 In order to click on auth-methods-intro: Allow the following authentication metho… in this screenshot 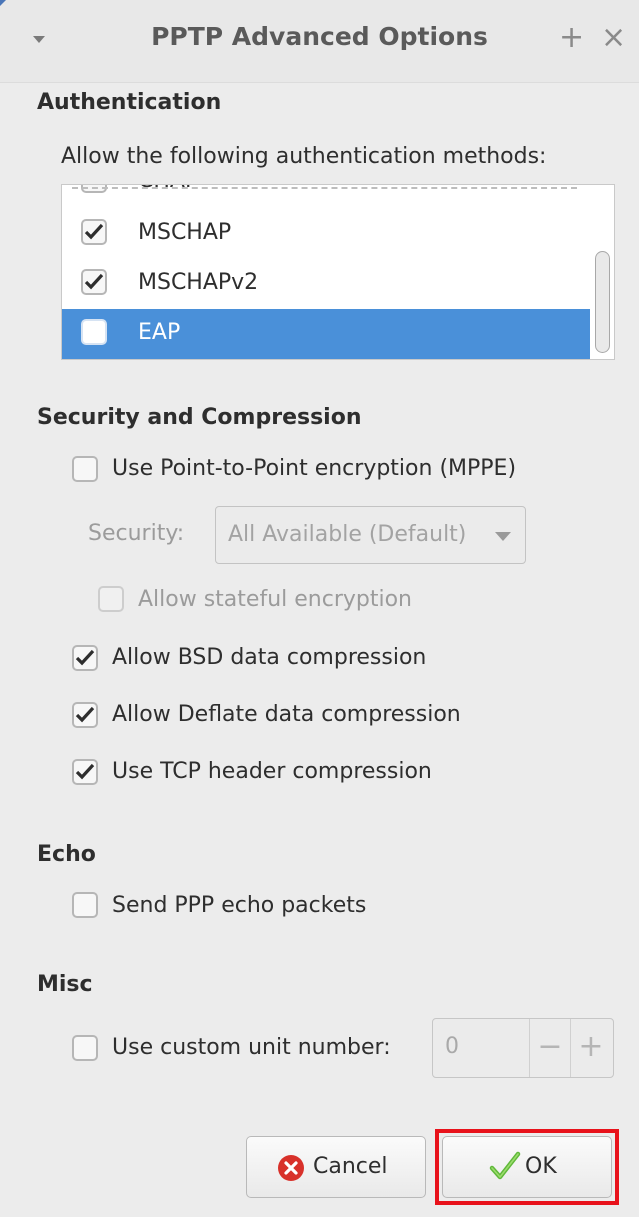, I will do `click(304, 156)`.